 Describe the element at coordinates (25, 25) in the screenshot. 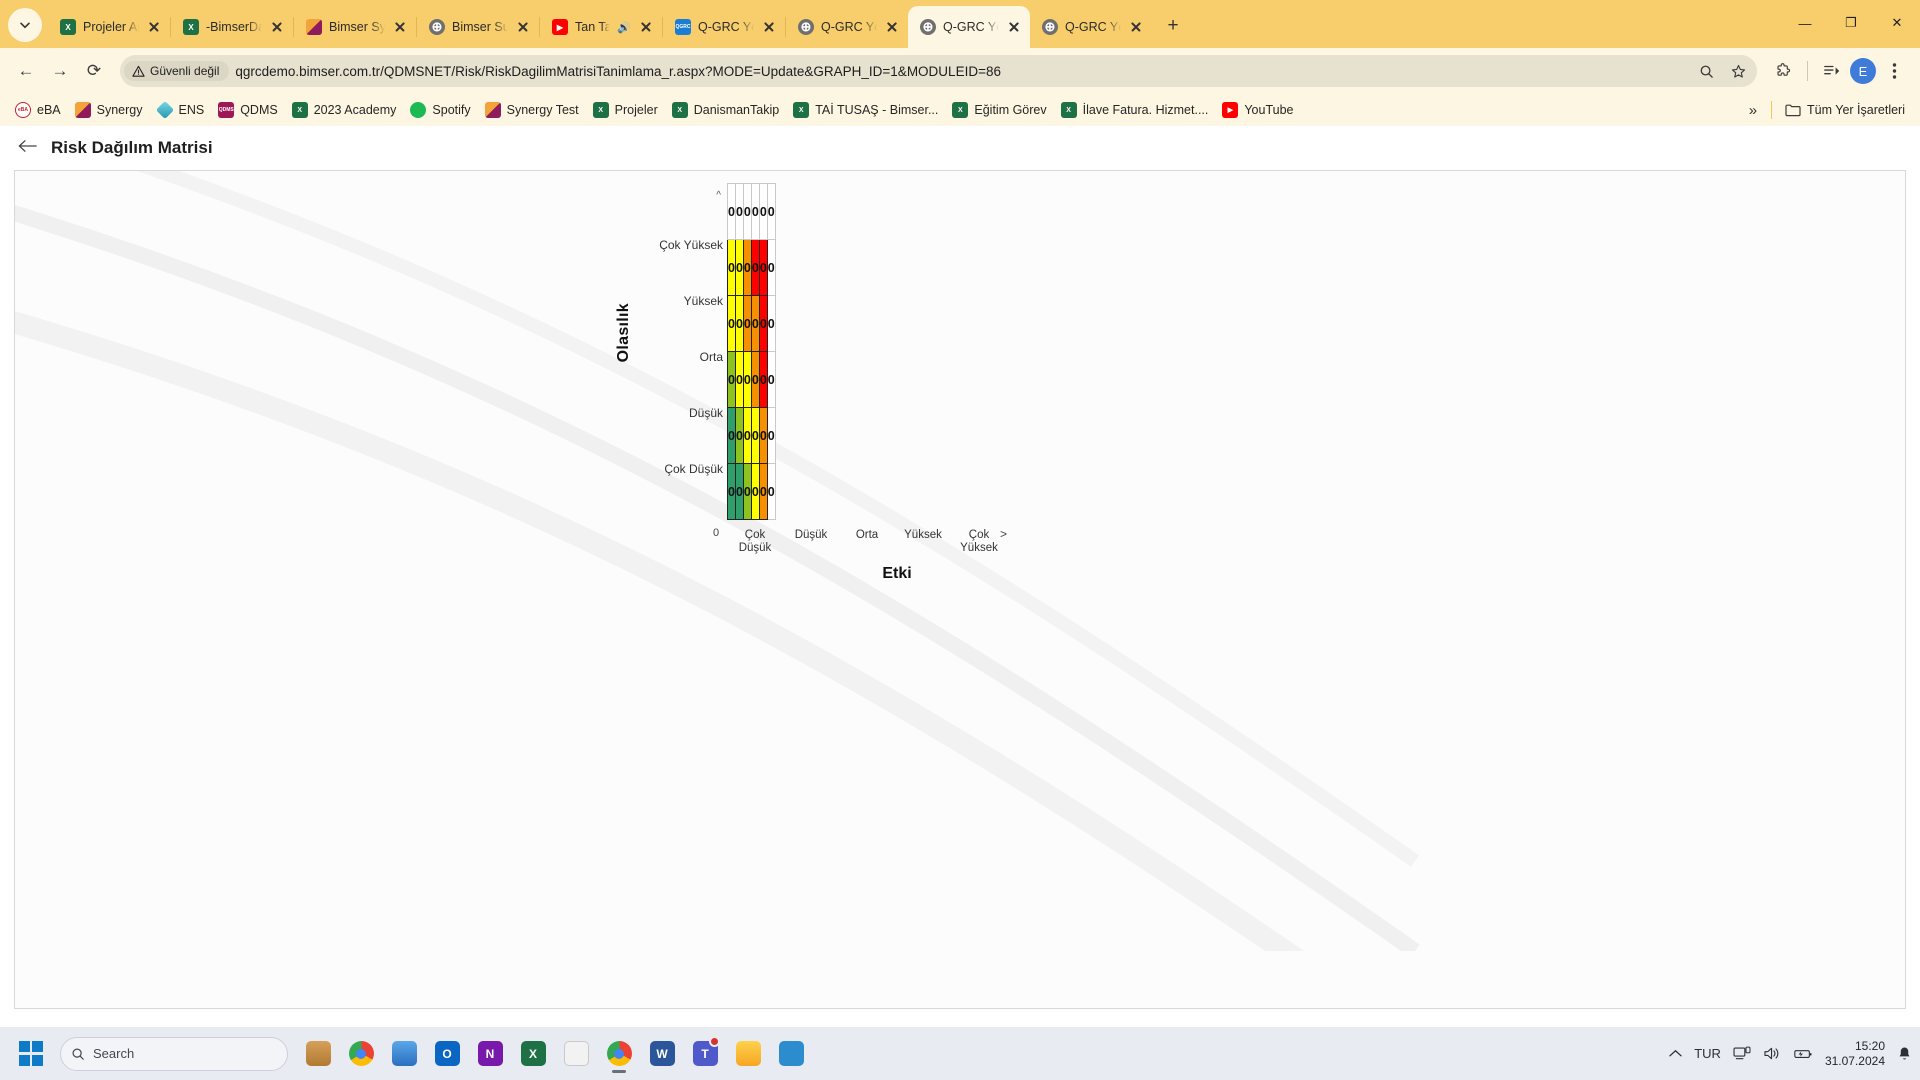

I see `tab-search-button` at that location.